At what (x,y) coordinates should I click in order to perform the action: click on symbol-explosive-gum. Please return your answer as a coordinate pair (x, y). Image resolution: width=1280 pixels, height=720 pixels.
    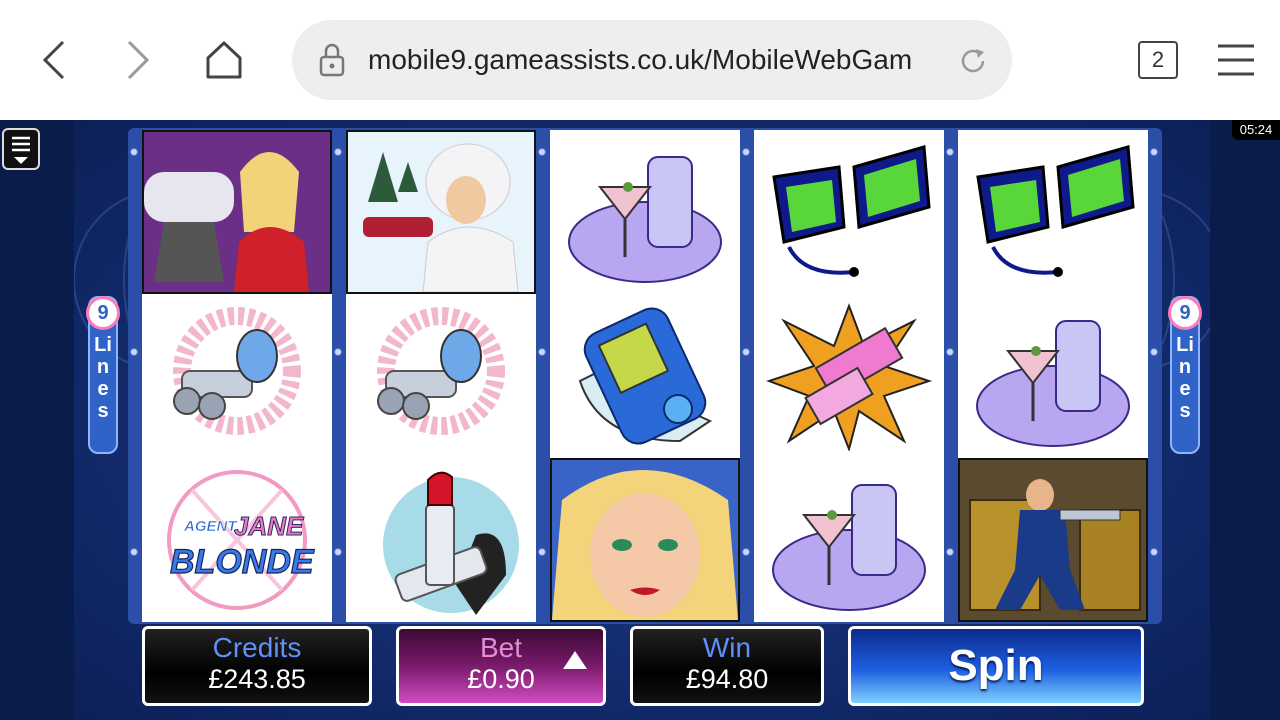
    Looking at the image, I should click on (849, 376).